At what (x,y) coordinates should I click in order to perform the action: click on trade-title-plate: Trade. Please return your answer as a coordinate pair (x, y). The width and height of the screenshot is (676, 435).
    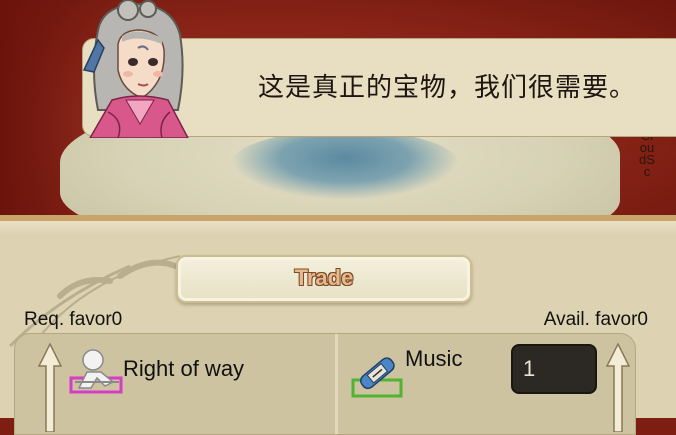
    Looking at the image, I should click on (324, 279).